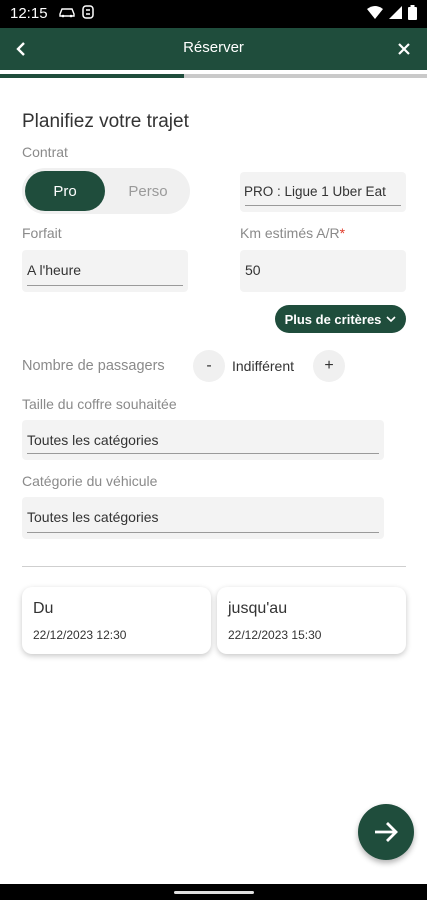 This screenshot has height=900, width=427. What do you see at coordinates (92, 76) in the screenshot?
I see `progress-fill` at bounding box center [92, 76].